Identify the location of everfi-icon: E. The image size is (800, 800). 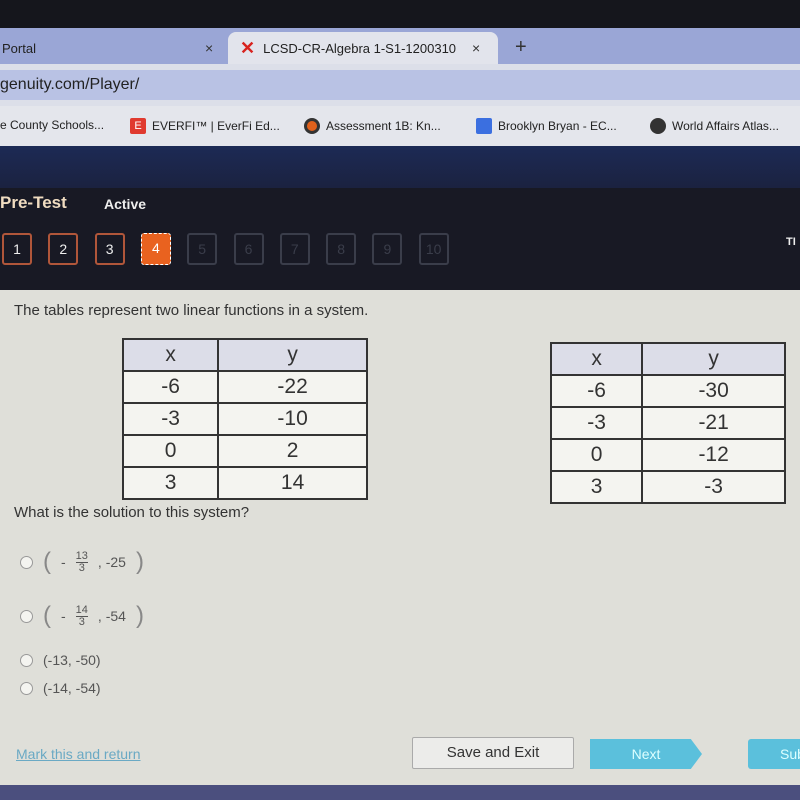
(138, 126).